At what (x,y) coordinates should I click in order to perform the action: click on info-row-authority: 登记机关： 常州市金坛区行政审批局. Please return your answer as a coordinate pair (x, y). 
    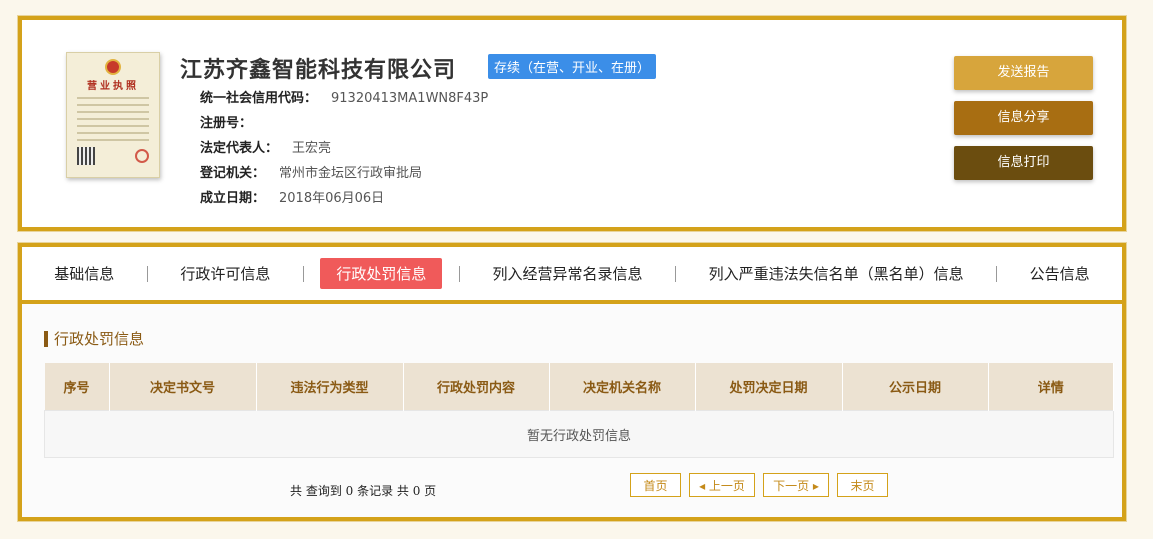
    Looking at the image, I should click on (344, 173).